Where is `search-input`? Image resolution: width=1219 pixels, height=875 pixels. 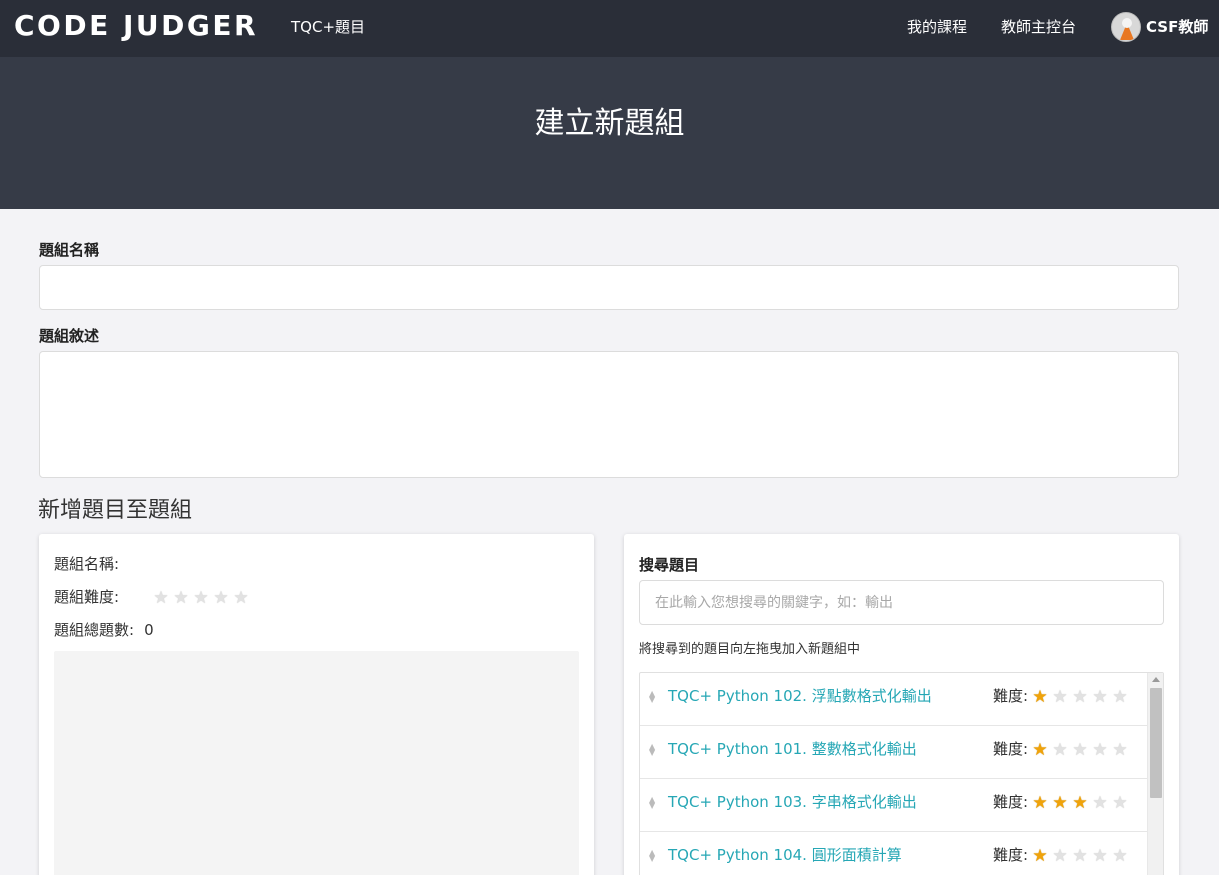
search-input is located at coordinates (901, 602).